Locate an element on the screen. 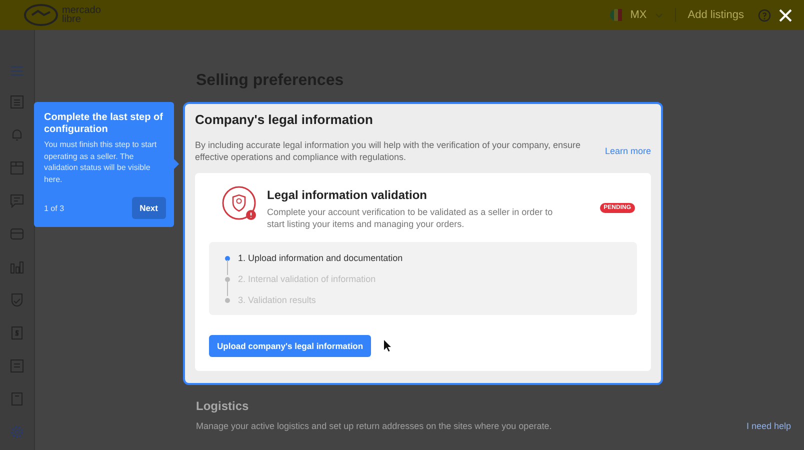  validation-description: Complete your account verification to be validated as a seller in order to start listing your items and managing your orders. is located at coordinates (410, 218).